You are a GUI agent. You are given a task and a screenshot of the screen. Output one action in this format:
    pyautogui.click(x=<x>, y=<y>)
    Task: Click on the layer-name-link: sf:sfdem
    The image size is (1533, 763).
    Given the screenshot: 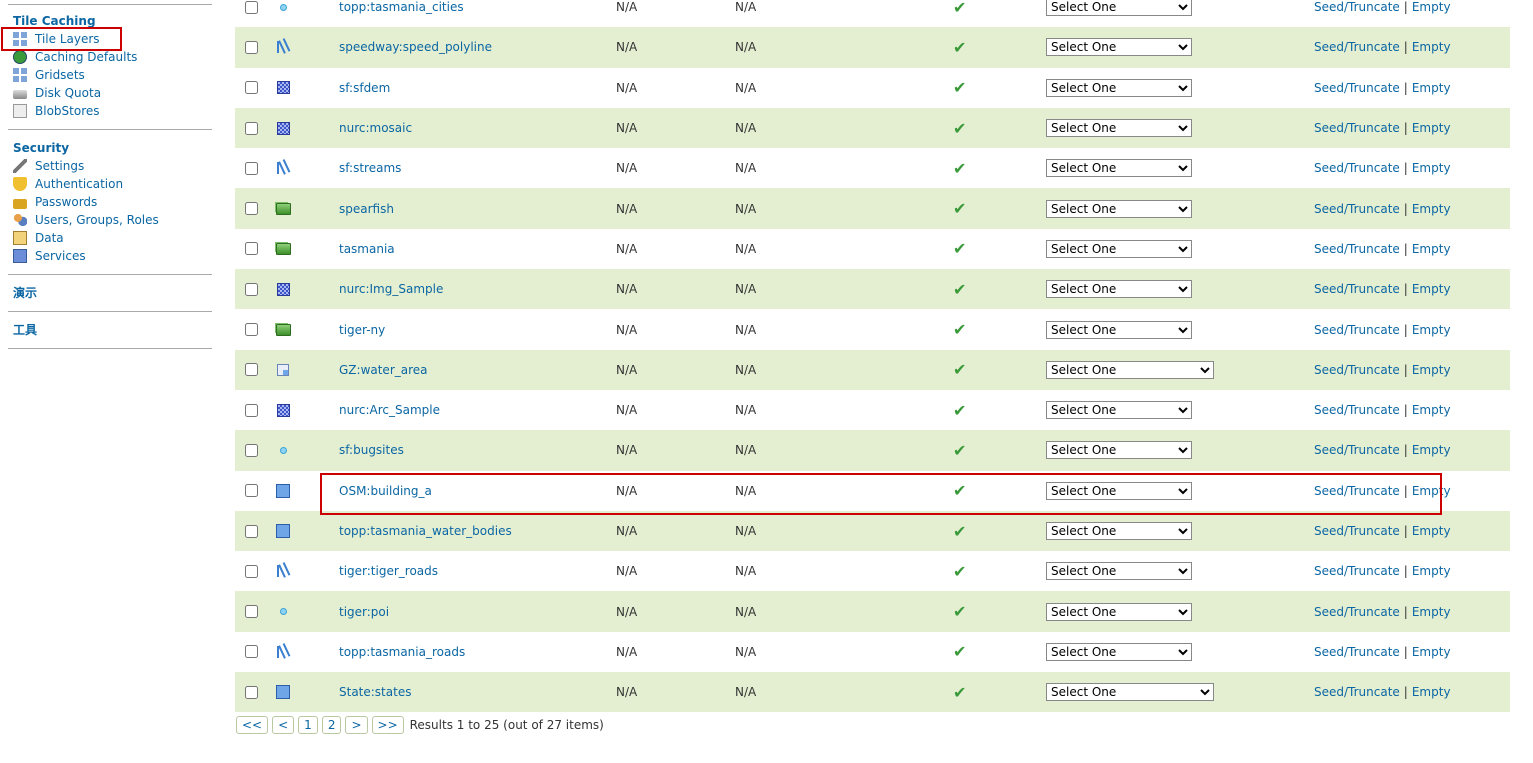 What is the action you would take?
    pyautogui.click(x=364, y=88)
    